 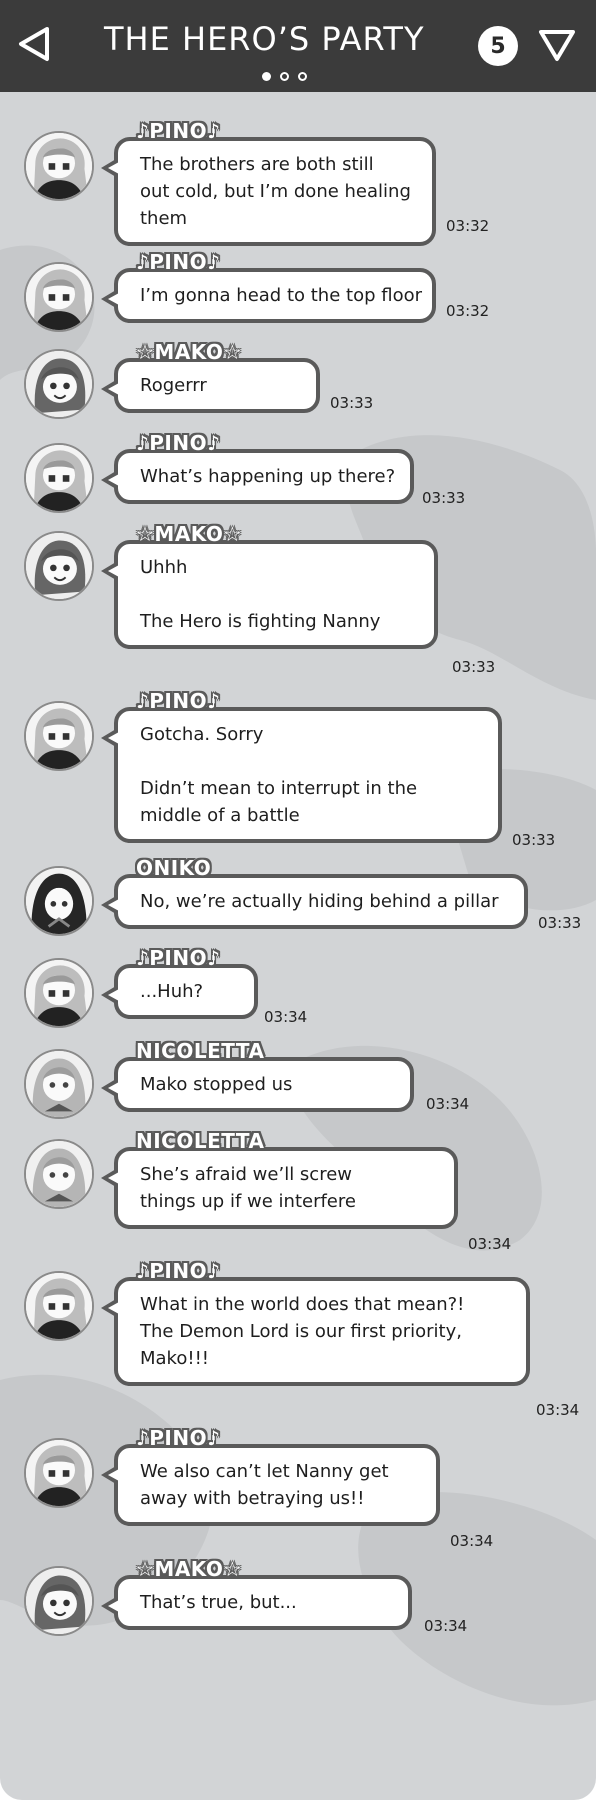 I want to click on page-dot-active, so click(x=266, y=76).